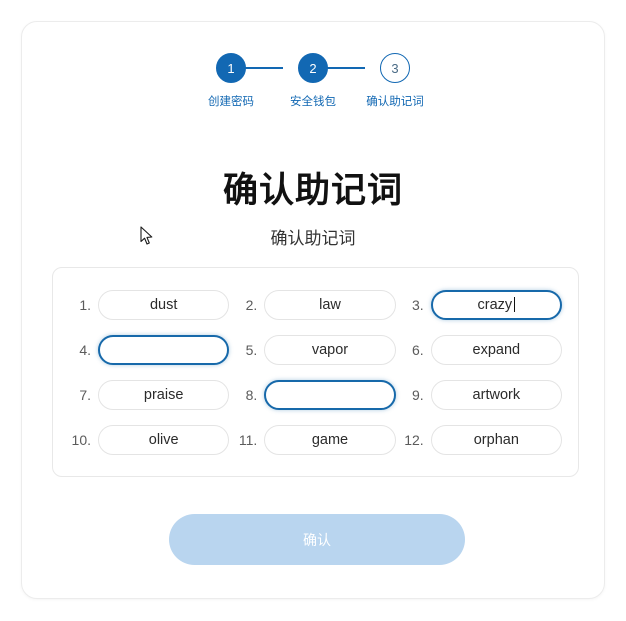 The image size is (626, 621). Describe the element at coordinates (231, 102) in the screenshot. I see `step-1-label: 创建密码` at that location.